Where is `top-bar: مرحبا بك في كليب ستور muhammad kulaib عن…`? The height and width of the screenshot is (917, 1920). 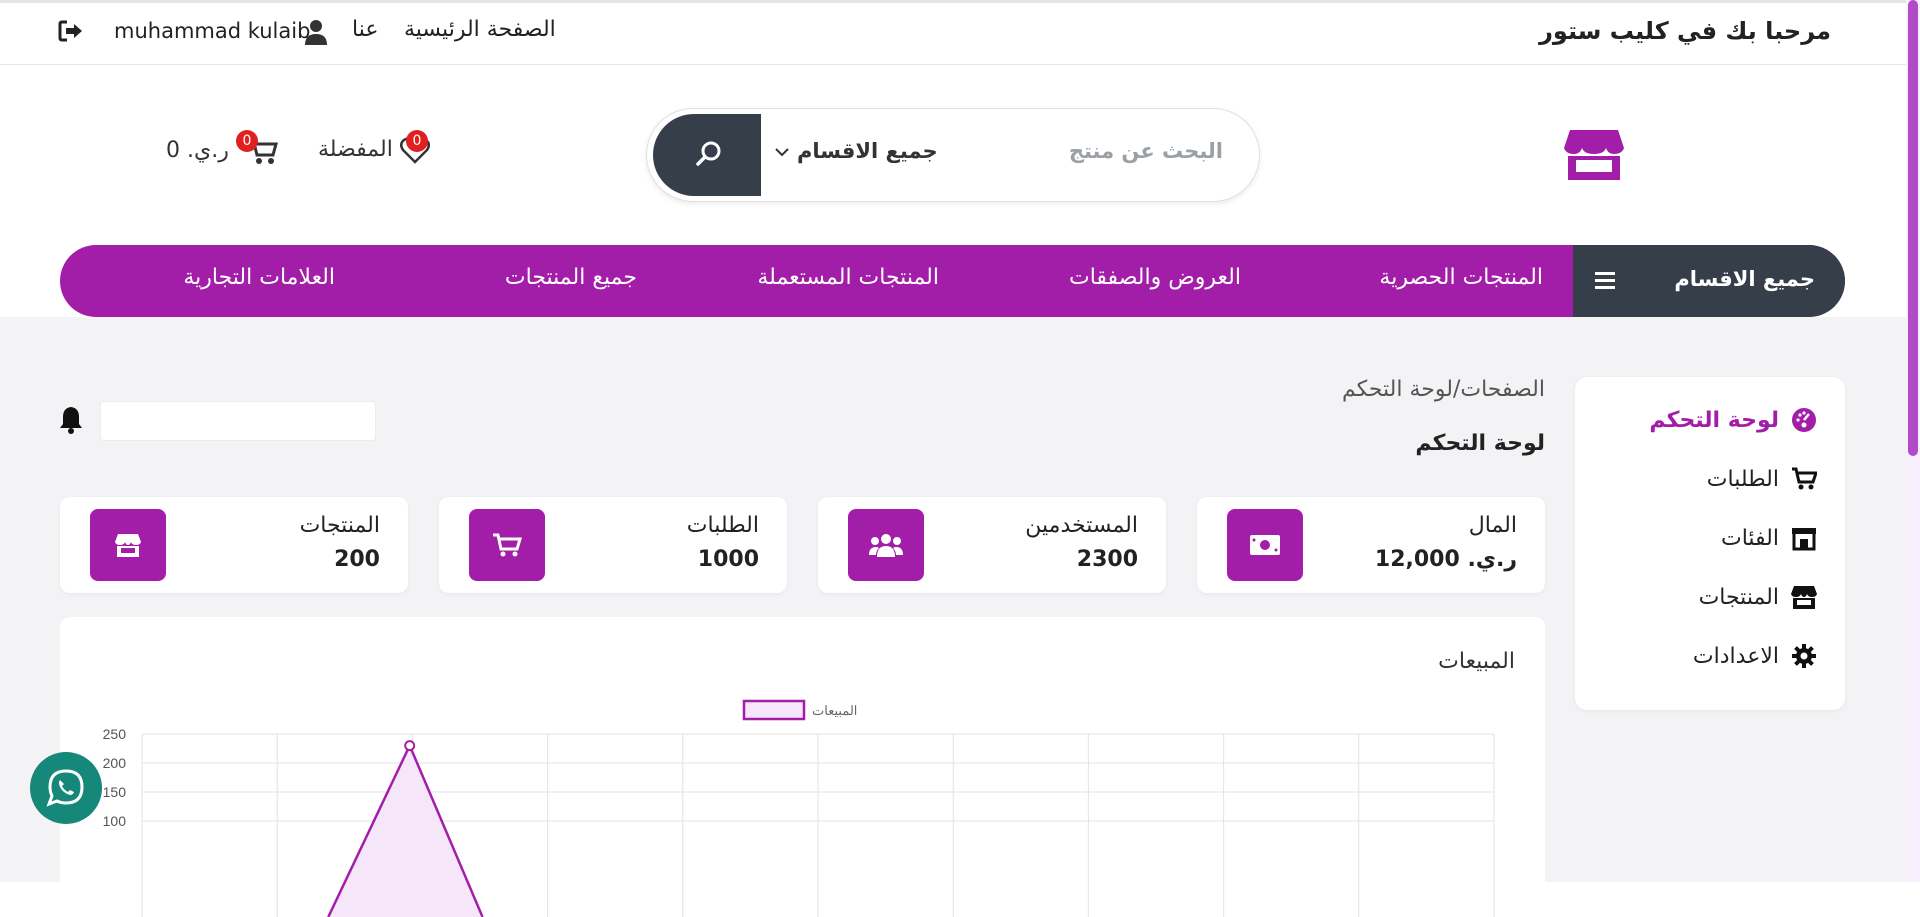 top-bar: مرحبا بك في كليب ستور muhammad kulaib عن… is located at coordinates (953, 34).